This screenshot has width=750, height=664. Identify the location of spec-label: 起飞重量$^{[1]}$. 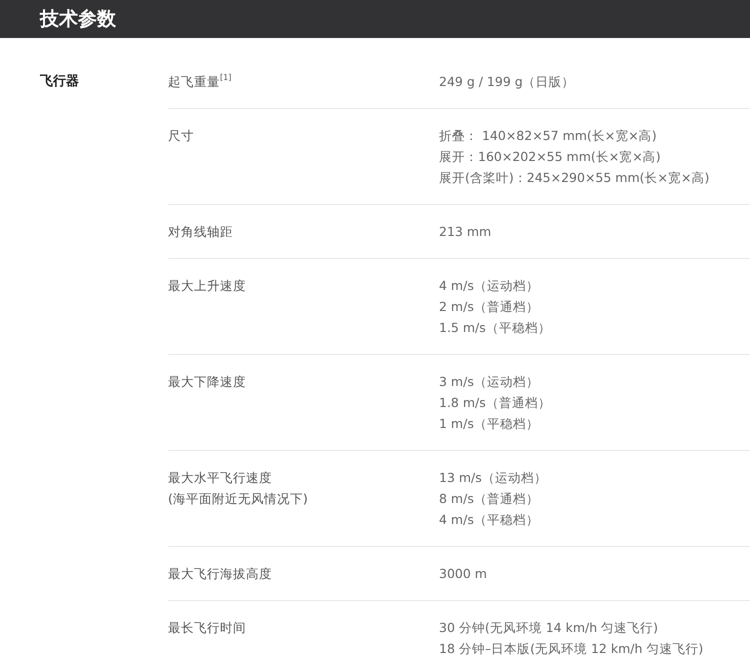
(200, 81).